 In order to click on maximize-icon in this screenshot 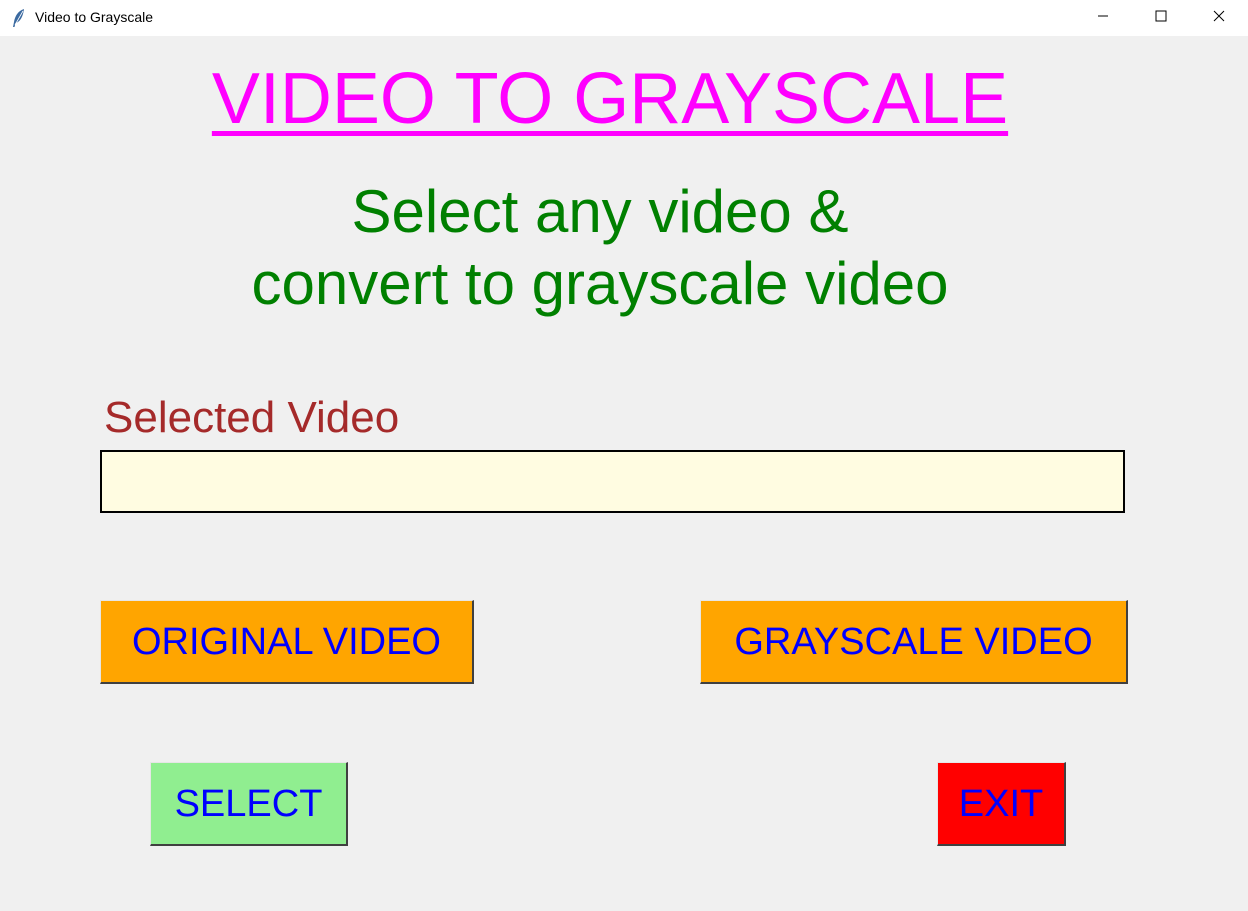, I will do `click(1161, 18)`.